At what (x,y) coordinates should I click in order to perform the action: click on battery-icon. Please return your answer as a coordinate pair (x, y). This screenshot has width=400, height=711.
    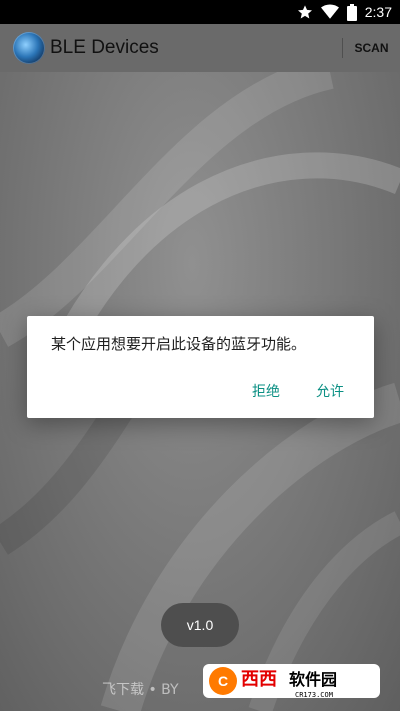
    Looking at the image, I should click on (351, 12).